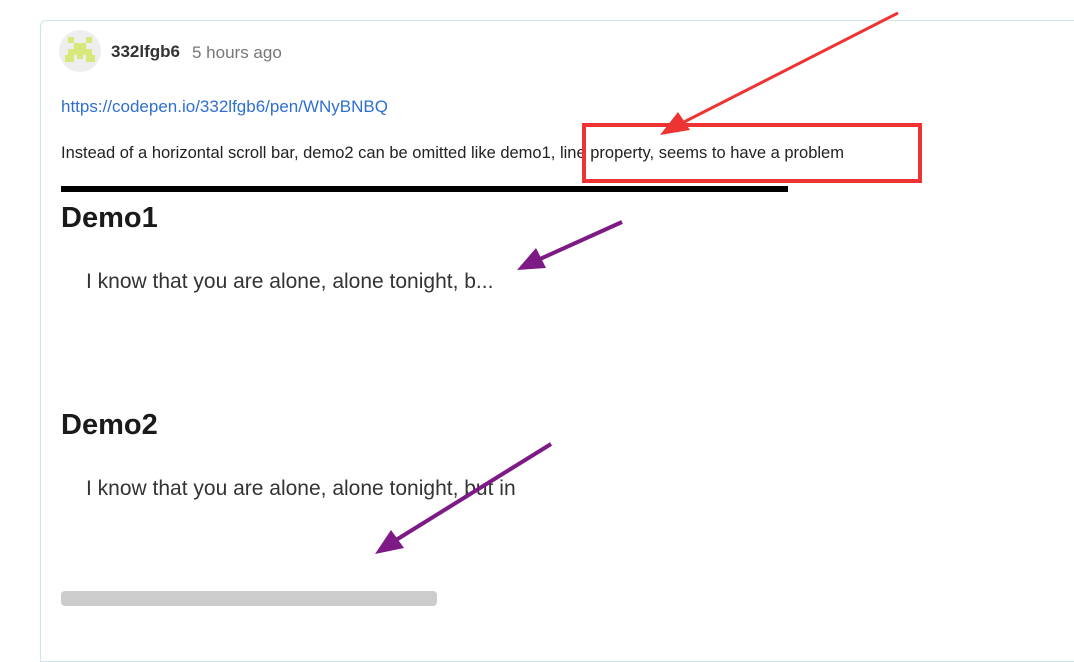 The width and height of the screenshot is (1074, 662). I want to click on user-avatar, so click(80, 51).